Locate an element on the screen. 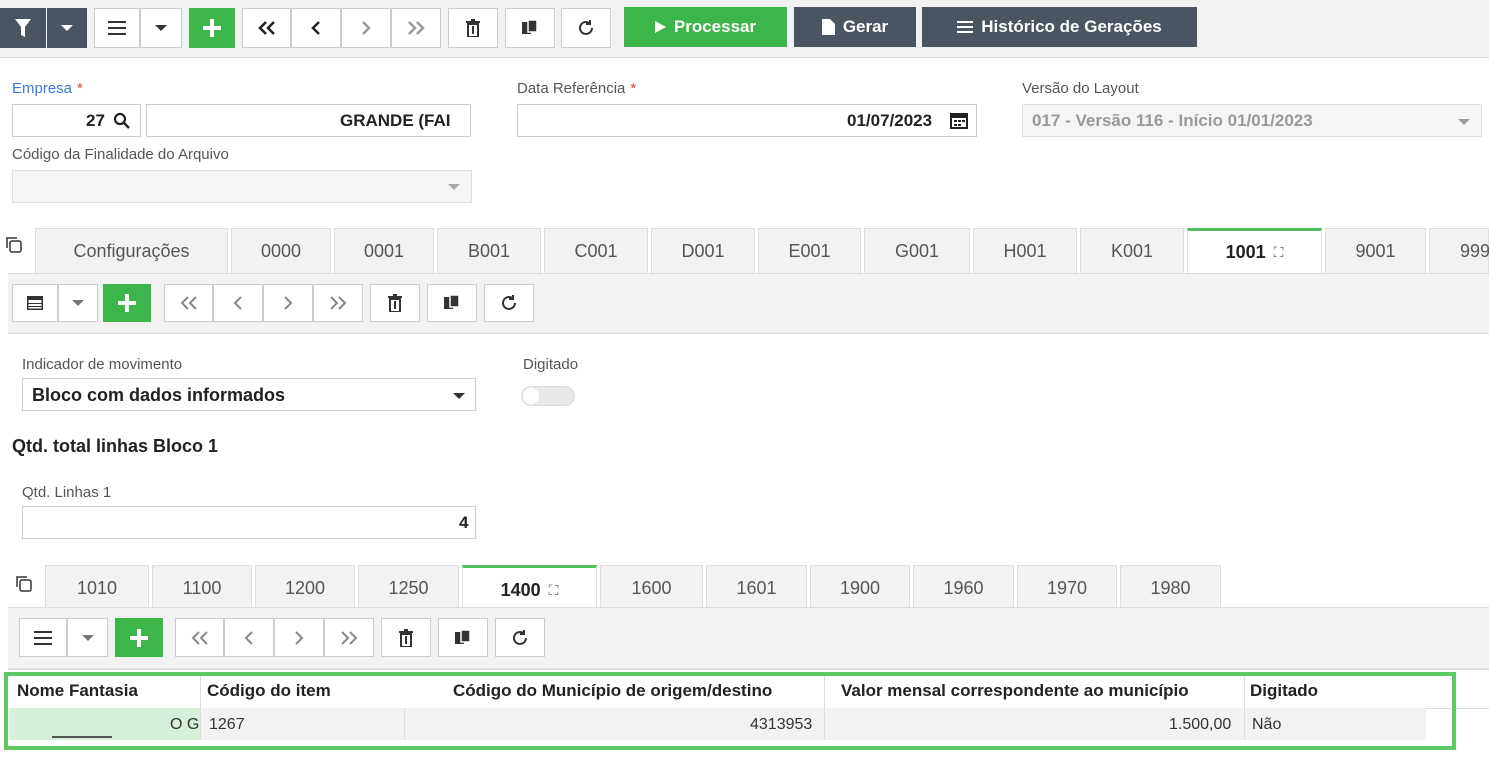  data-referencia-label: Data Referência * is located at coordinates (577, 88).